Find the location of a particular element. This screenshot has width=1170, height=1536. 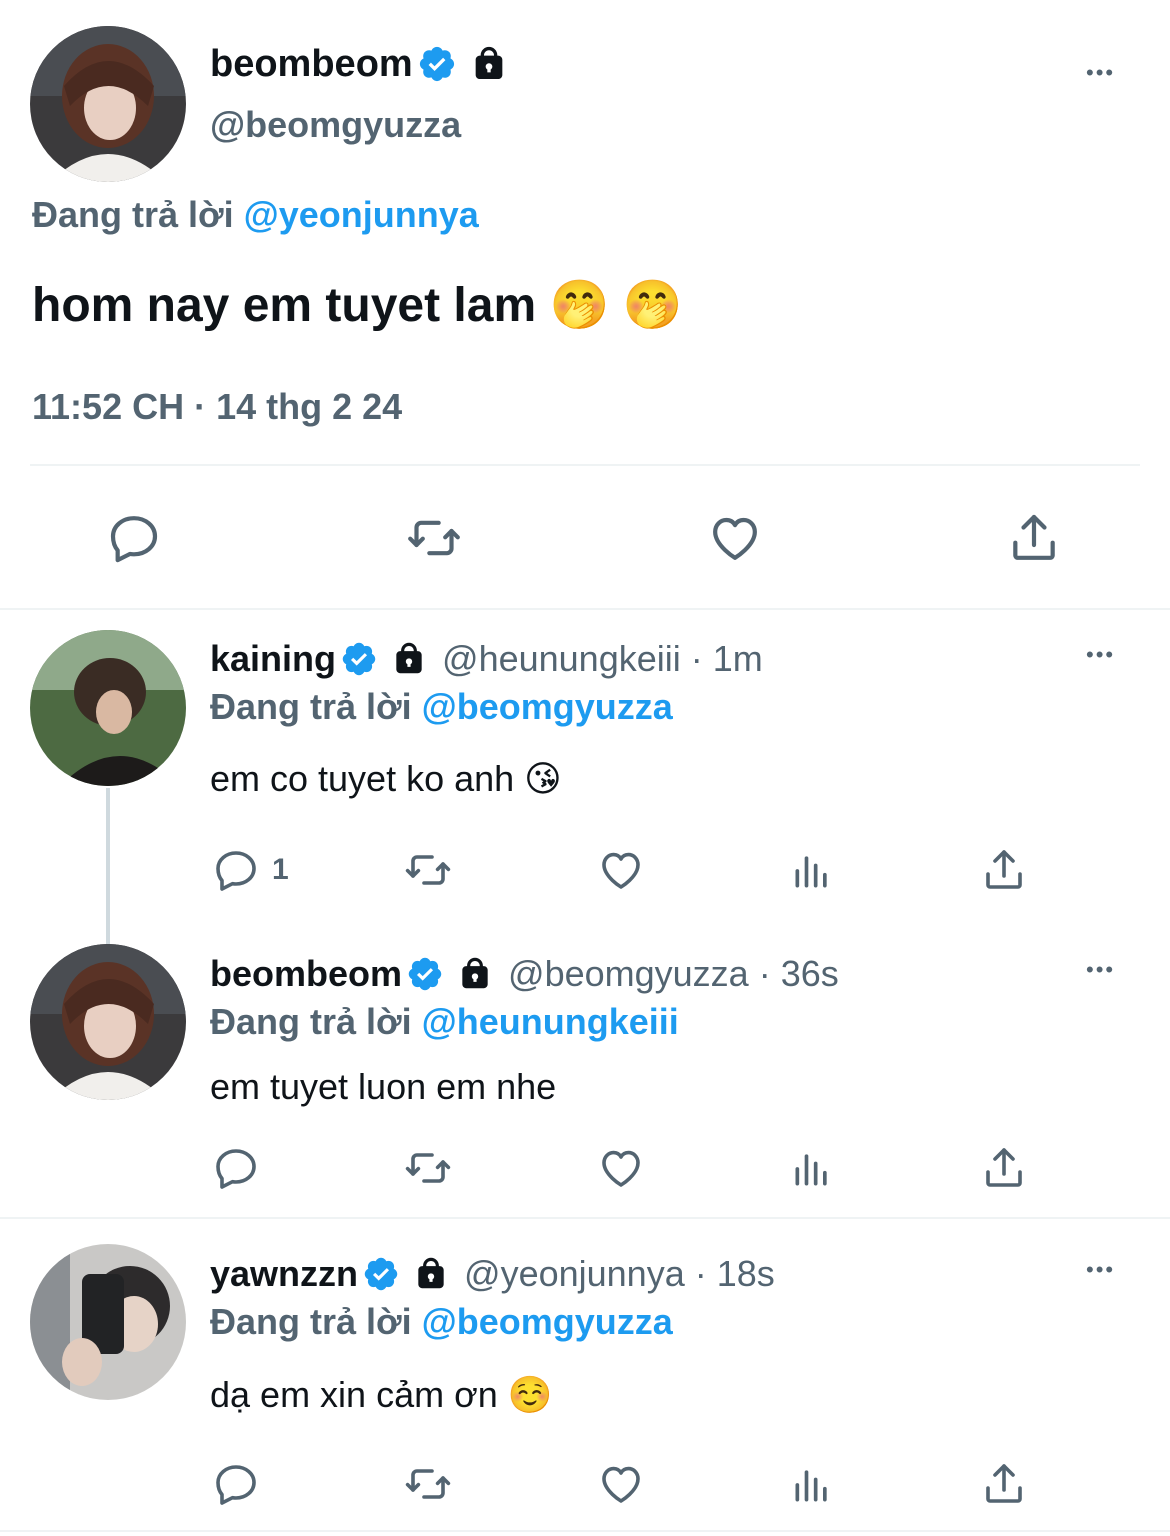

display-name: kaining is located at coordinates (273, 659).